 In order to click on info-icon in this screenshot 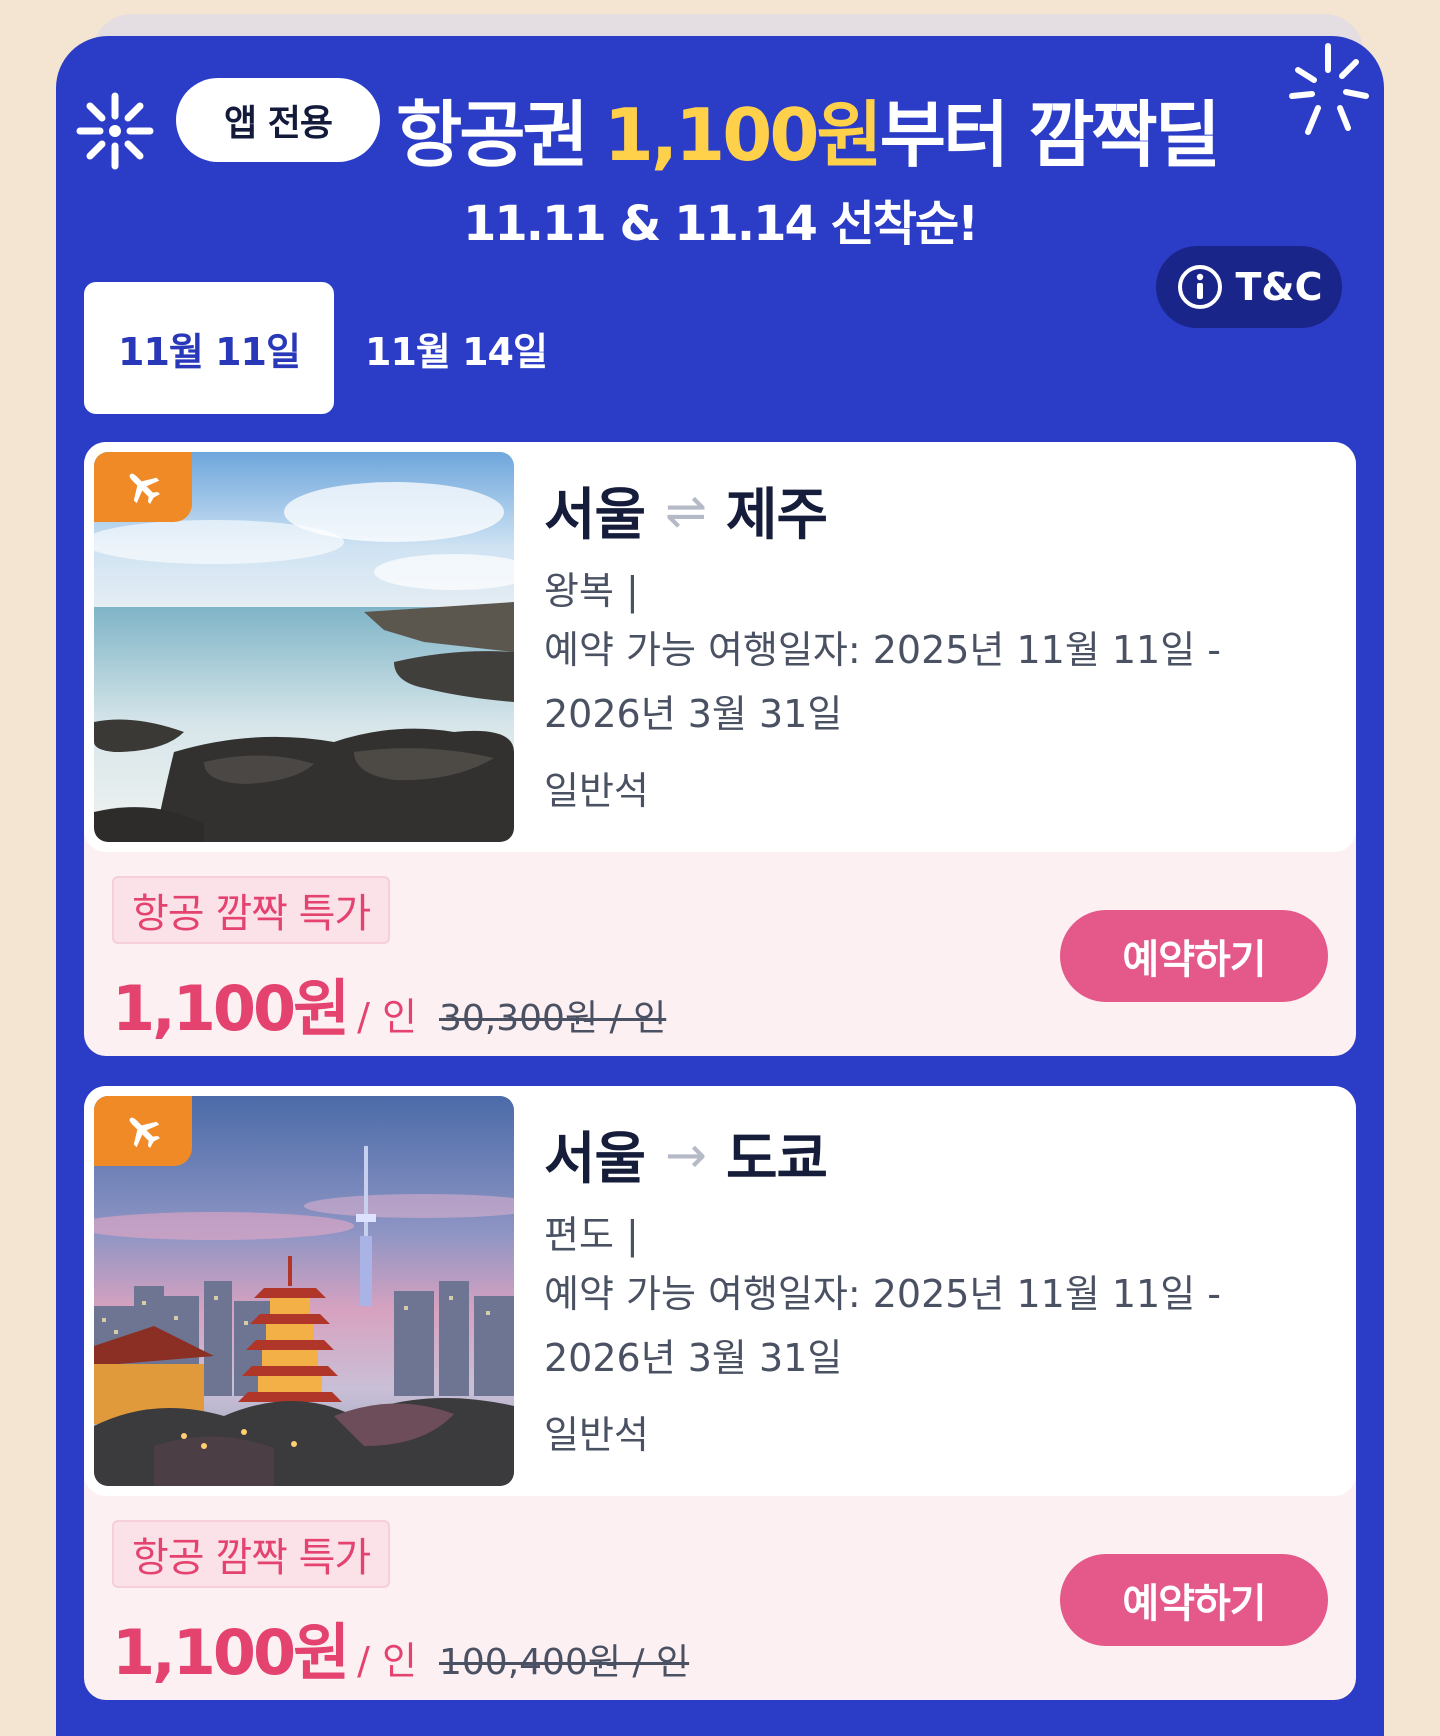, I will do `click(1199, 287)`.